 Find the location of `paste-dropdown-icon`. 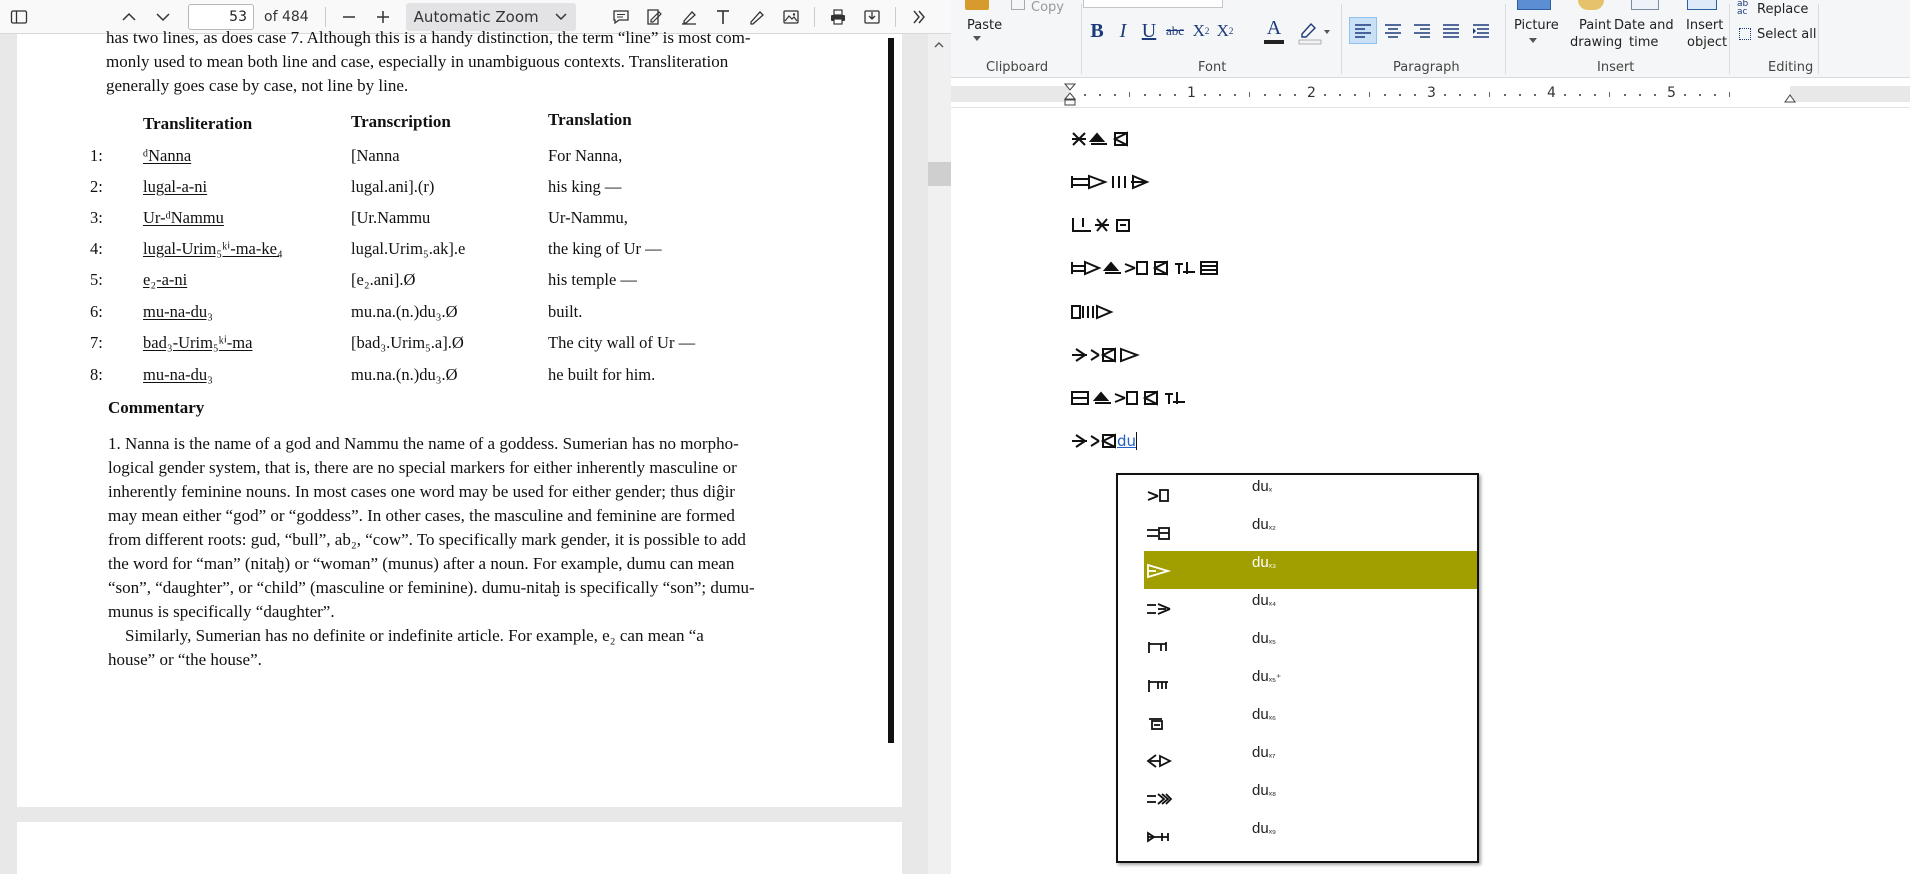

paste-dropdown-icon is located at coordinates (977, 39).